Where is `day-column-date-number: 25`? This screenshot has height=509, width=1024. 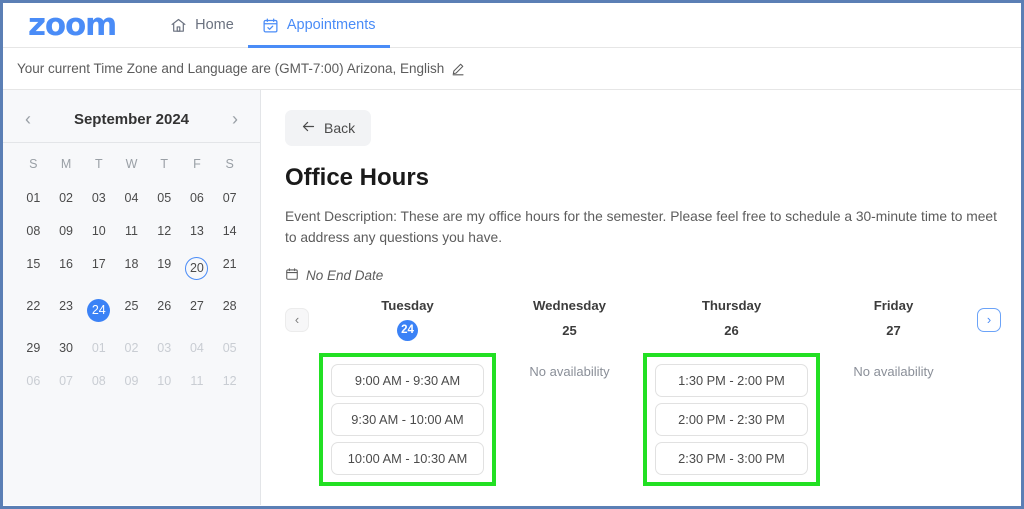 day-column-date-number: 25 is located at coordinates (569, 331).